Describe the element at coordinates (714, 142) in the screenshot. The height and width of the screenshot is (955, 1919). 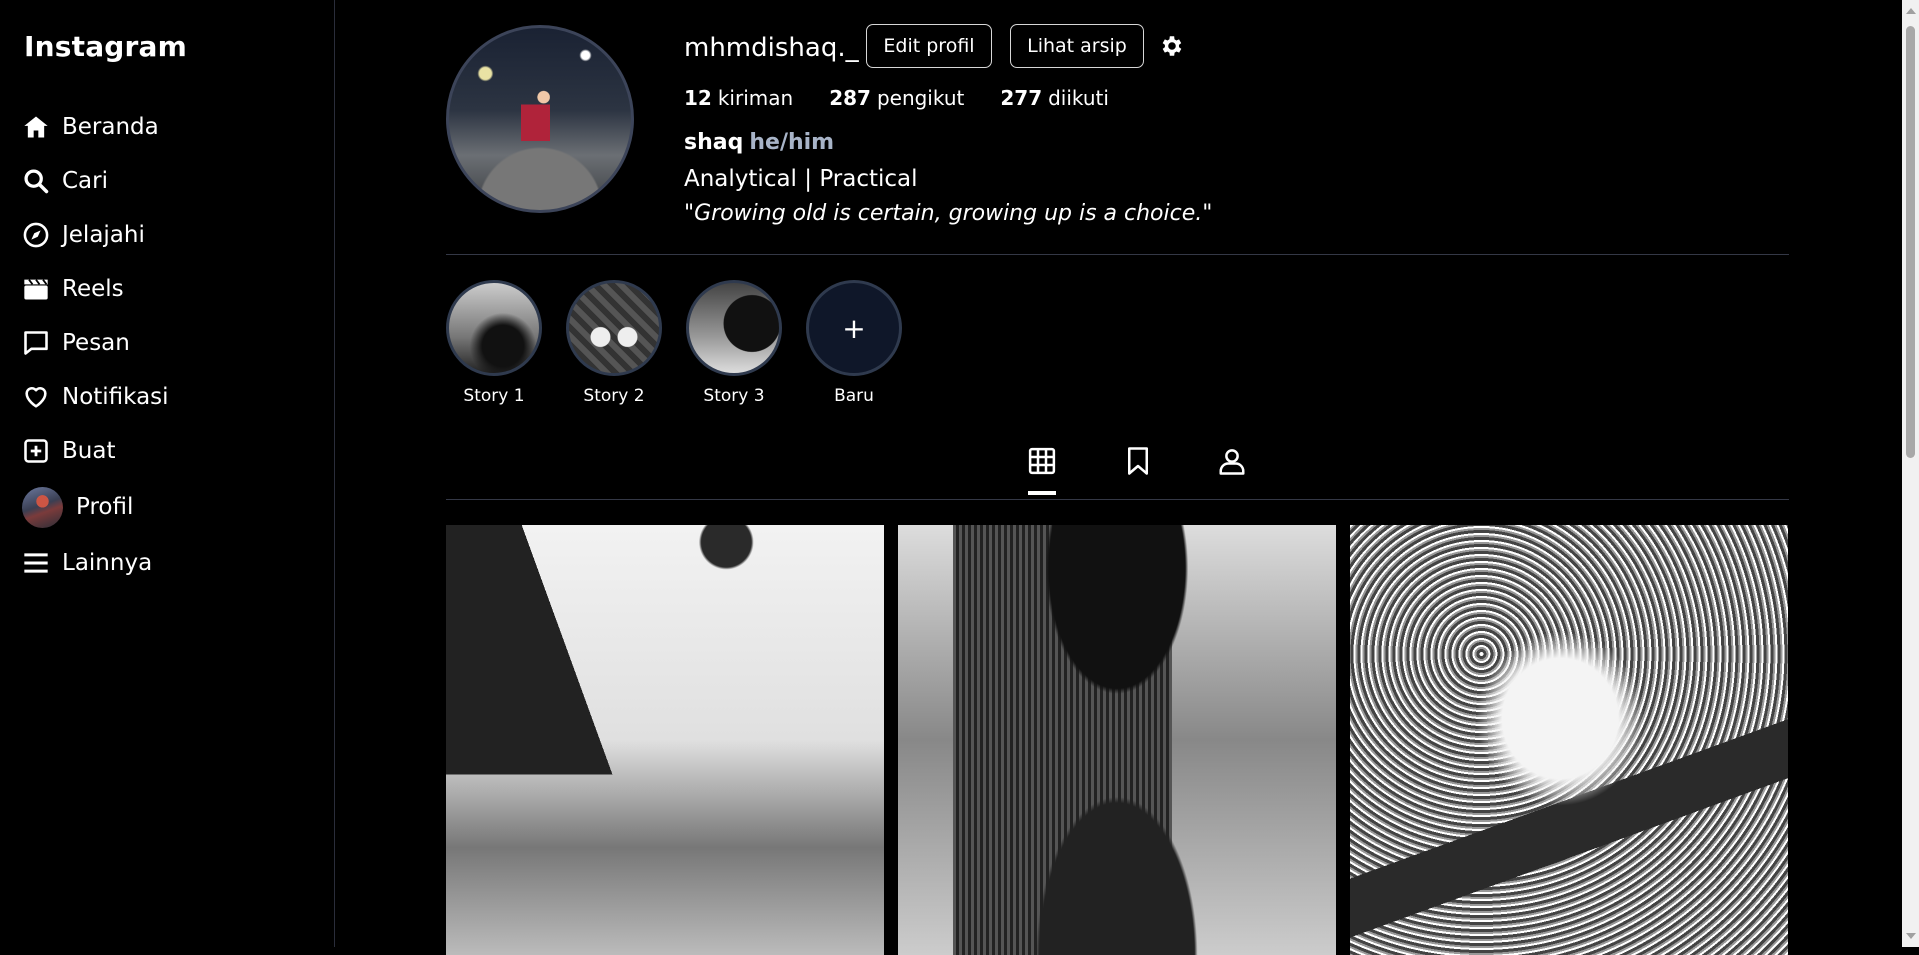
I see `display-name: shaq` at that location.